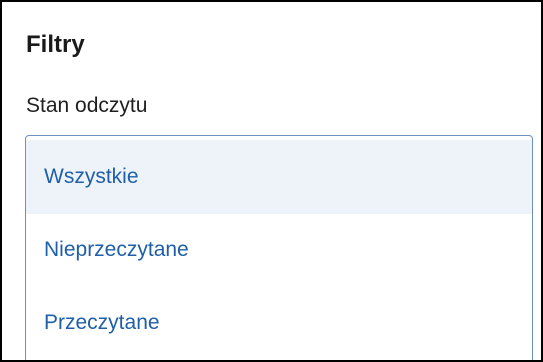 This screenshot has height=362, width=543. Describe the element at coordinates (87, 105) in the screenshot. I see `read-state-label: Stan odczytu` at that location.